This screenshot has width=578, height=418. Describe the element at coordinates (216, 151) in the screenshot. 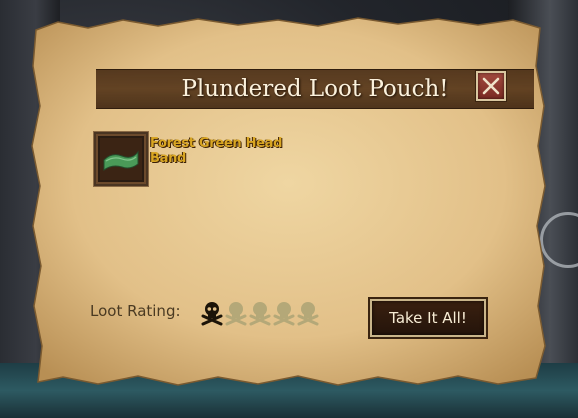

I see `item-name: Forest Green Head Band` at that location.